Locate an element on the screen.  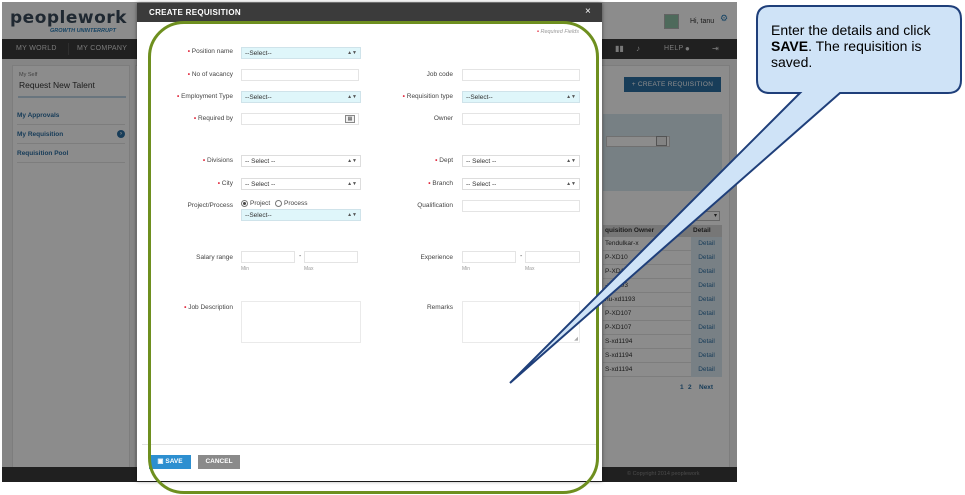
job-description-label: • Job Description is located at coordinates (208, 307).